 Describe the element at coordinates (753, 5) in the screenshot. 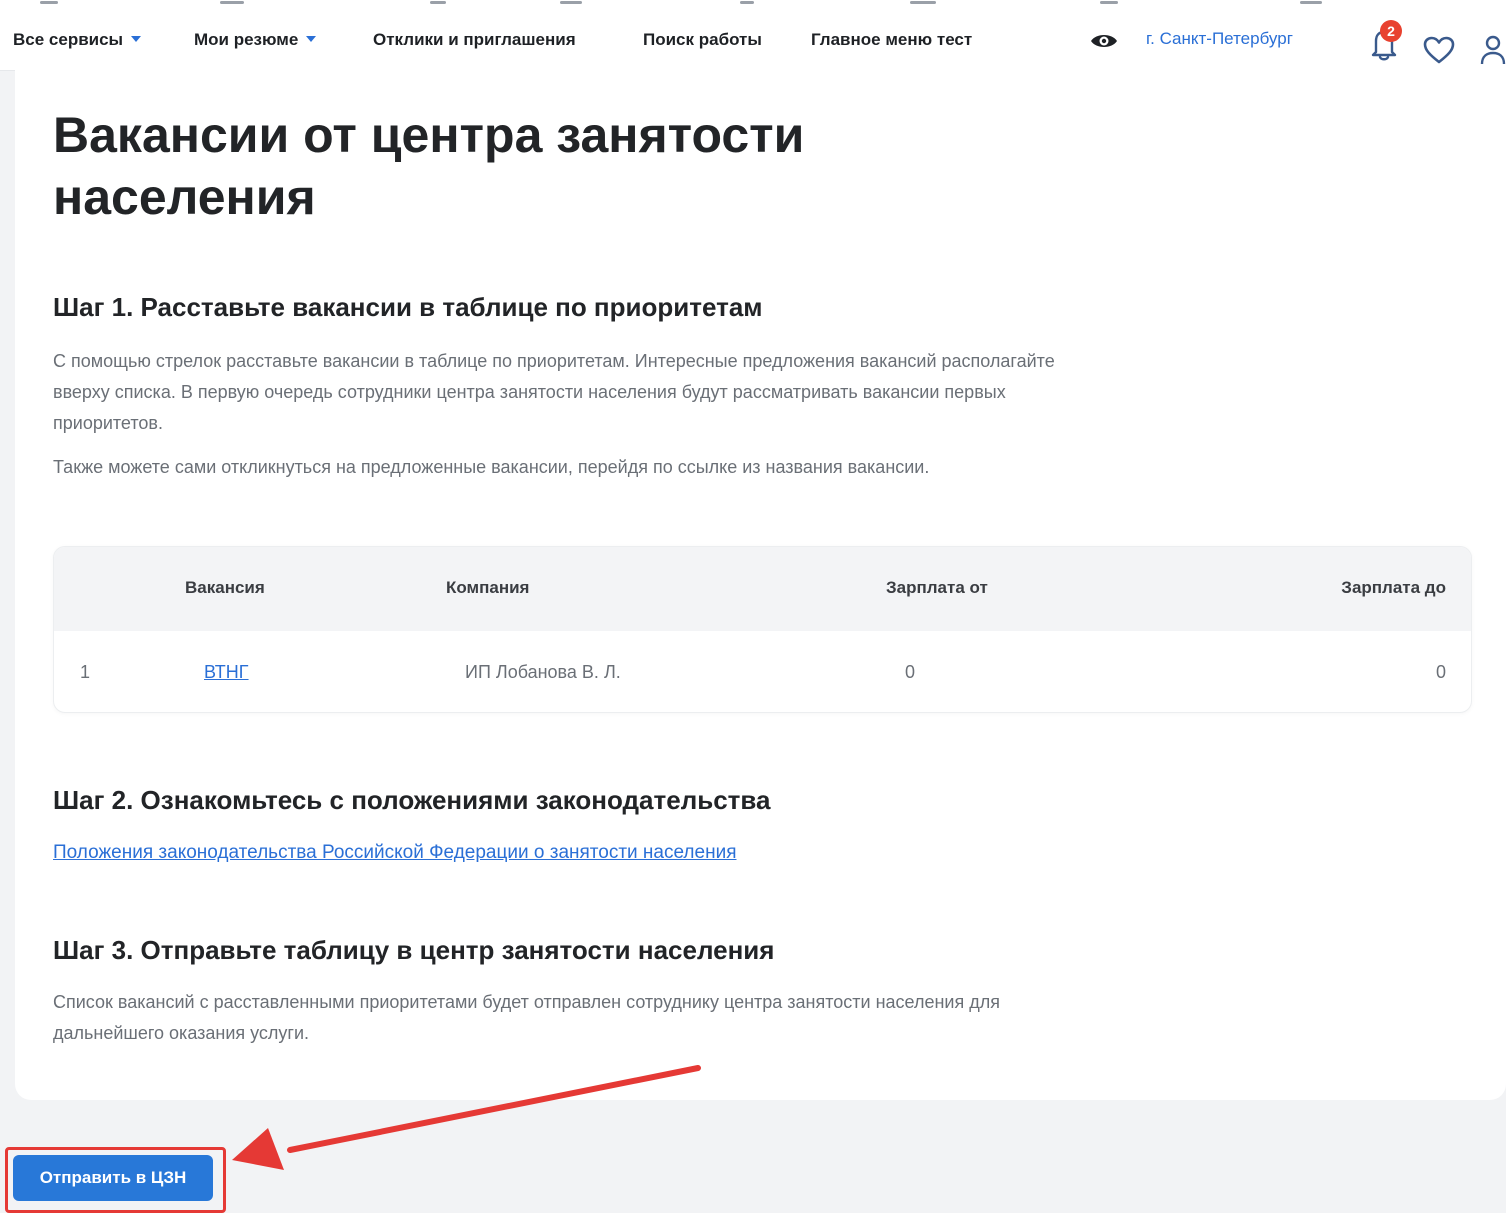

I see `cropped-top-strip` at that location.